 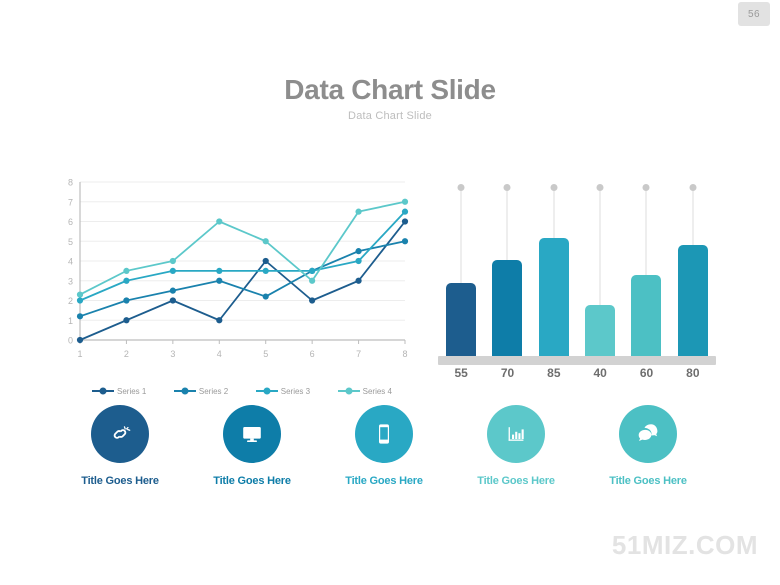 I want to click on legend-item: Series 3, so click(x=283, y=391).